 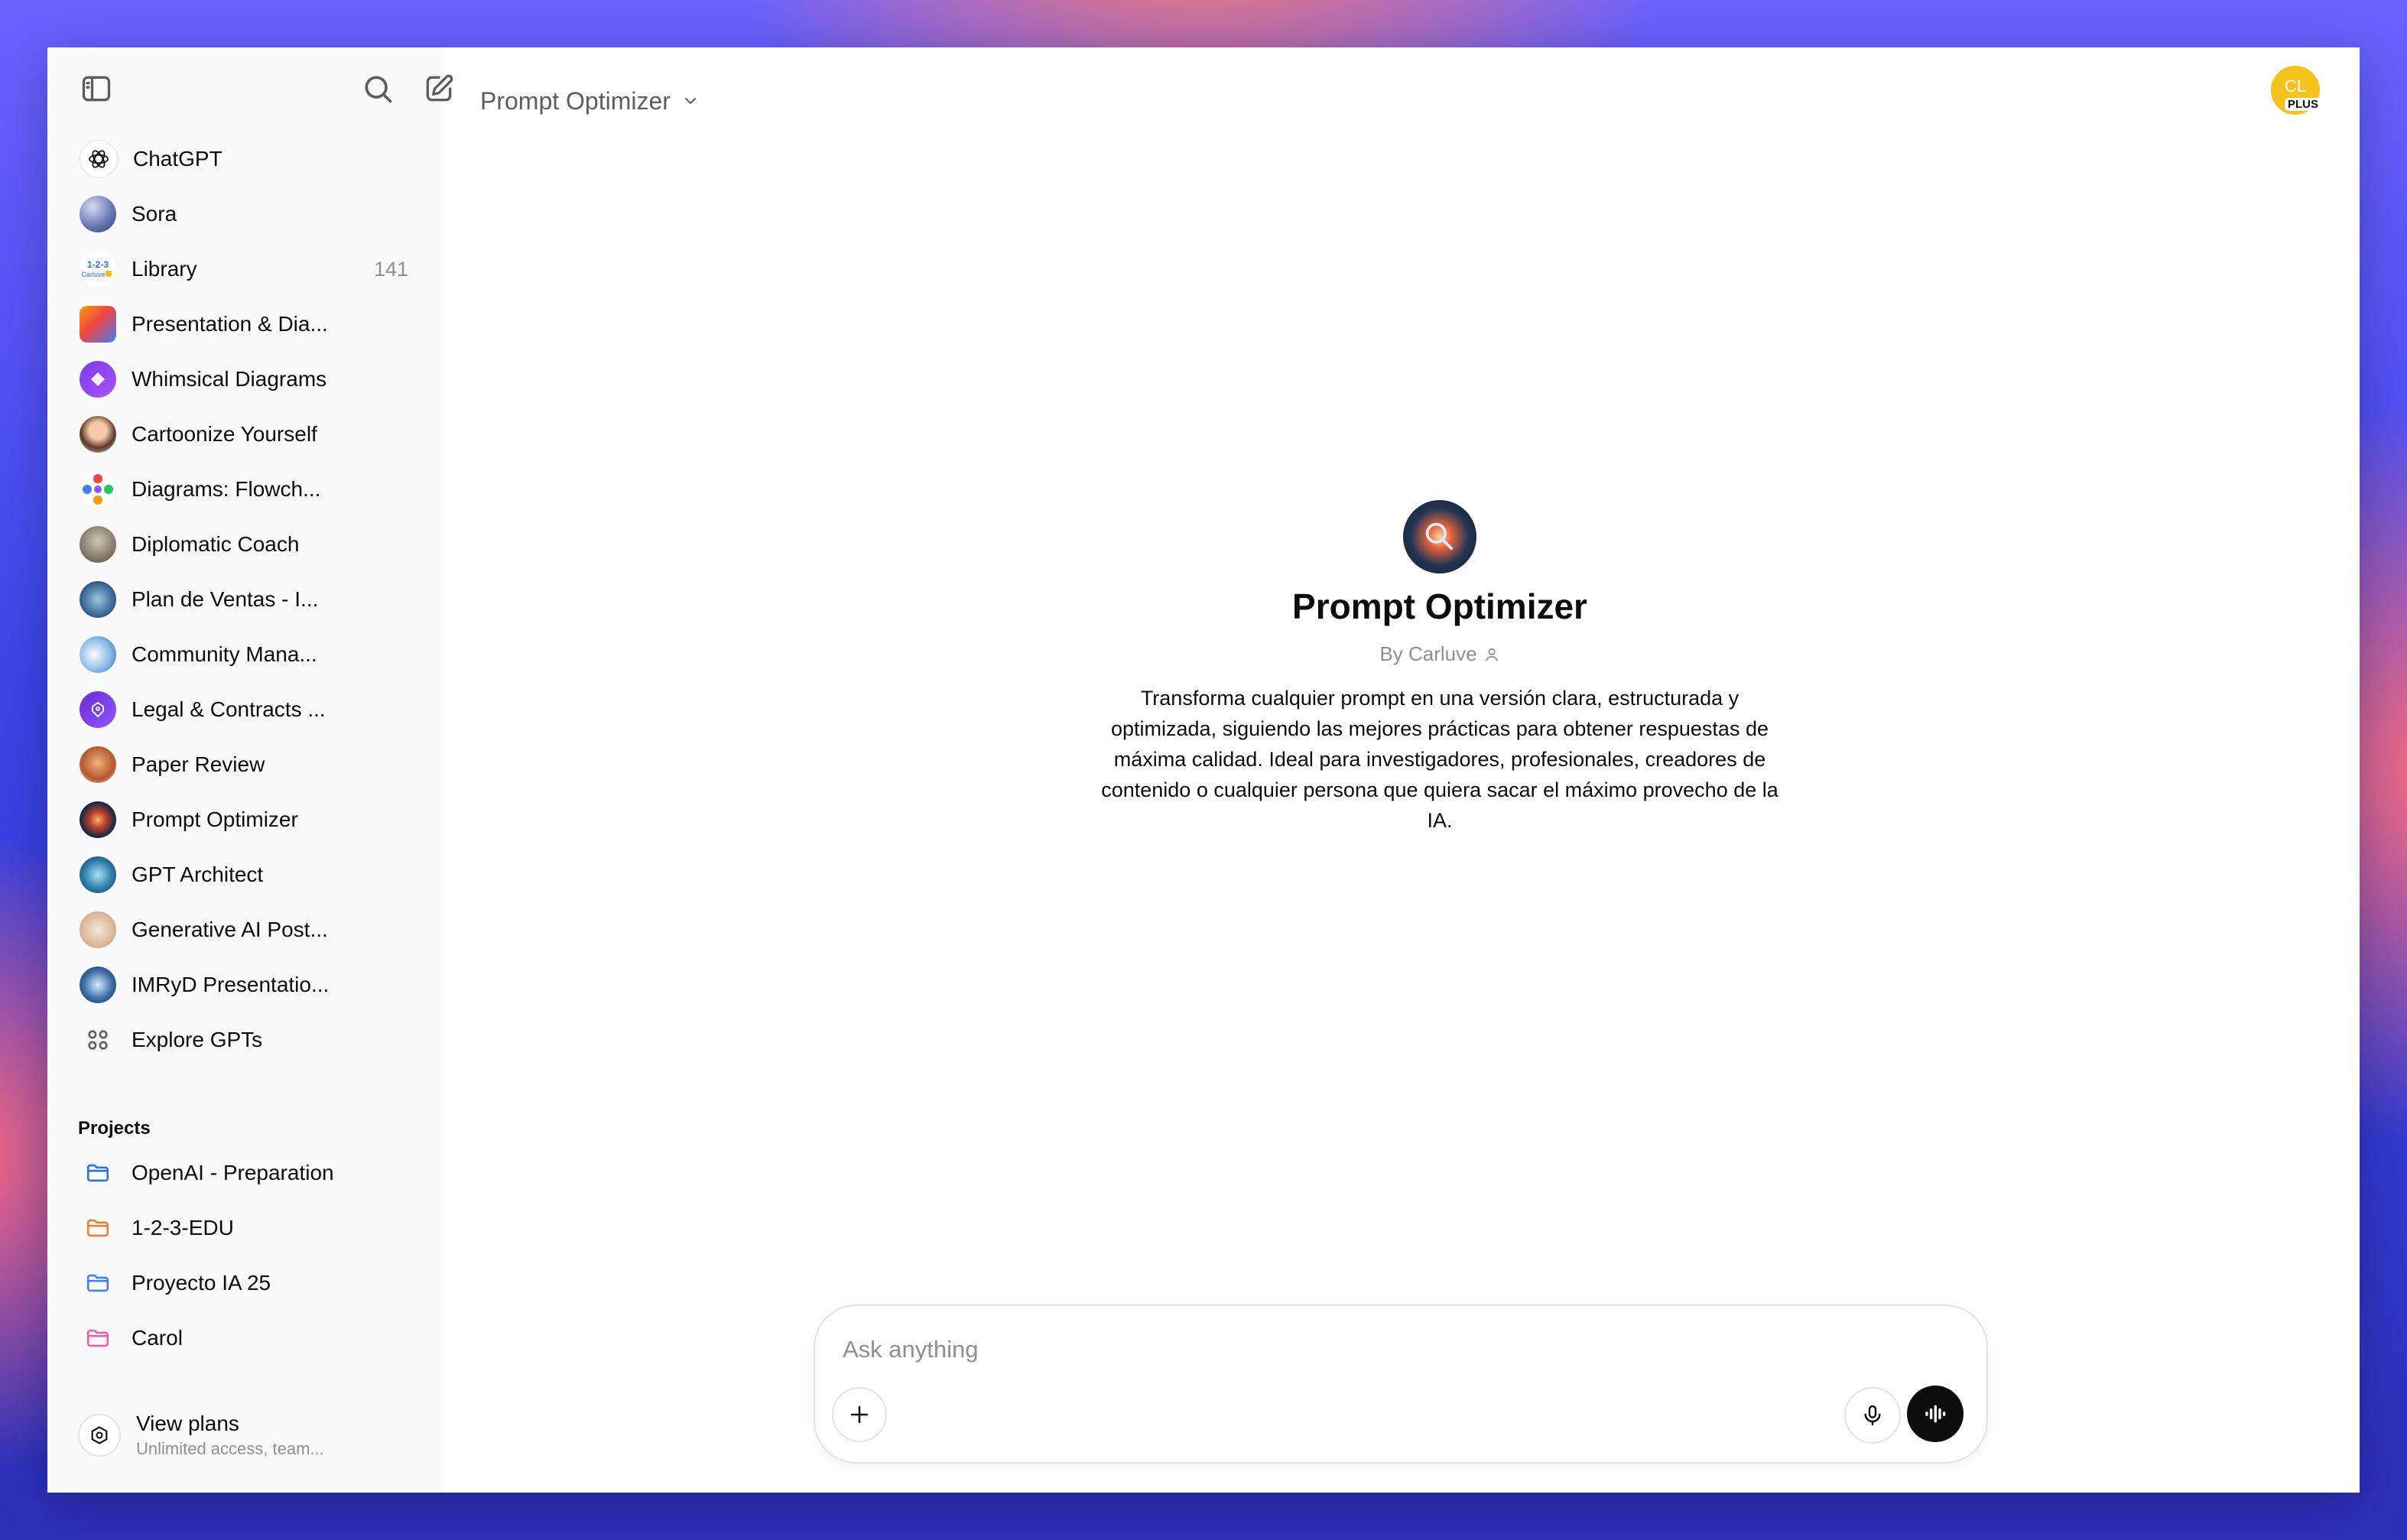 What do you see at coordinates (164, 269) in the screenshot?
I see `sidebar-item-label: Library` at bounding box center [164, 269].